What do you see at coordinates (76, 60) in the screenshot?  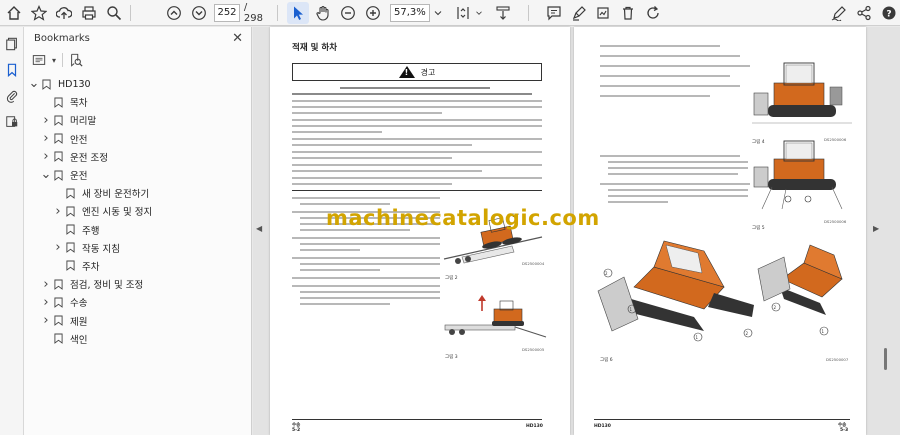 I see `find-bookmark-icon` at bounding box center [76, 60].